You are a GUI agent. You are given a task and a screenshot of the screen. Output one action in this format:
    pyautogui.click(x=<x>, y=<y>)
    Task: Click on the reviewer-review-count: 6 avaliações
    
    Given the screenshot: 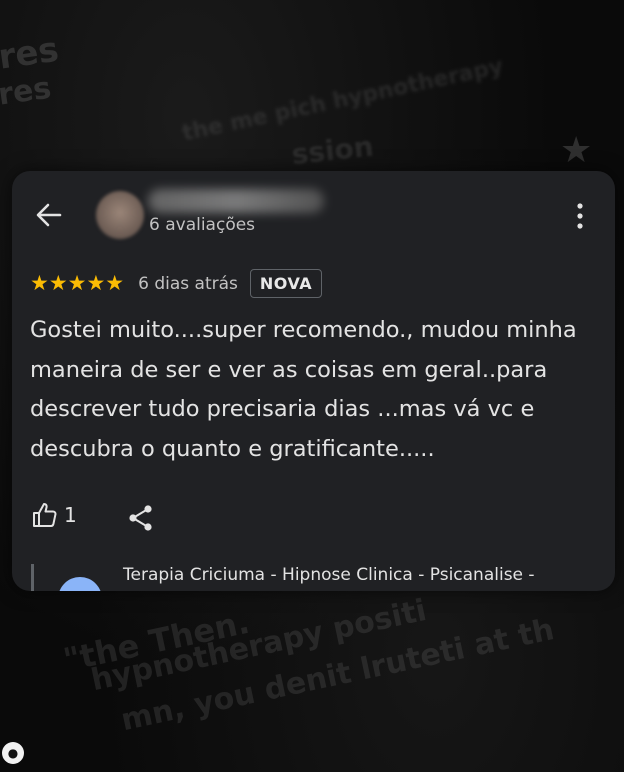 What is the action you would take?
    pyautogui.click(x=202, y=225)
    